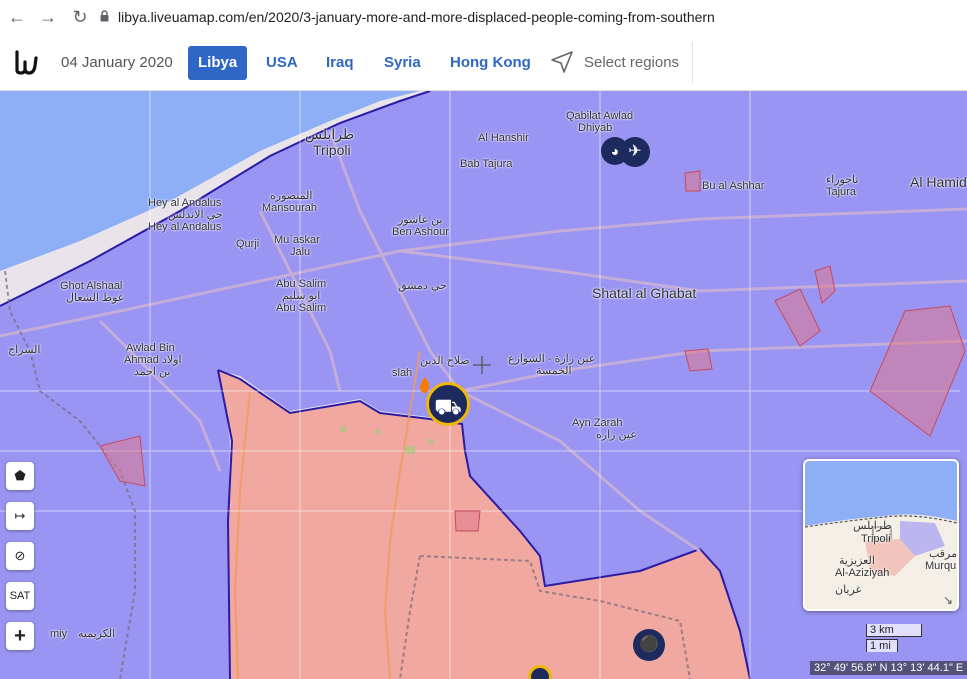  What do you see at coordinates (948, 600) in the screenshot?
I see `minimap-toggle-icon: ↘` at bounding box center [948, 600].